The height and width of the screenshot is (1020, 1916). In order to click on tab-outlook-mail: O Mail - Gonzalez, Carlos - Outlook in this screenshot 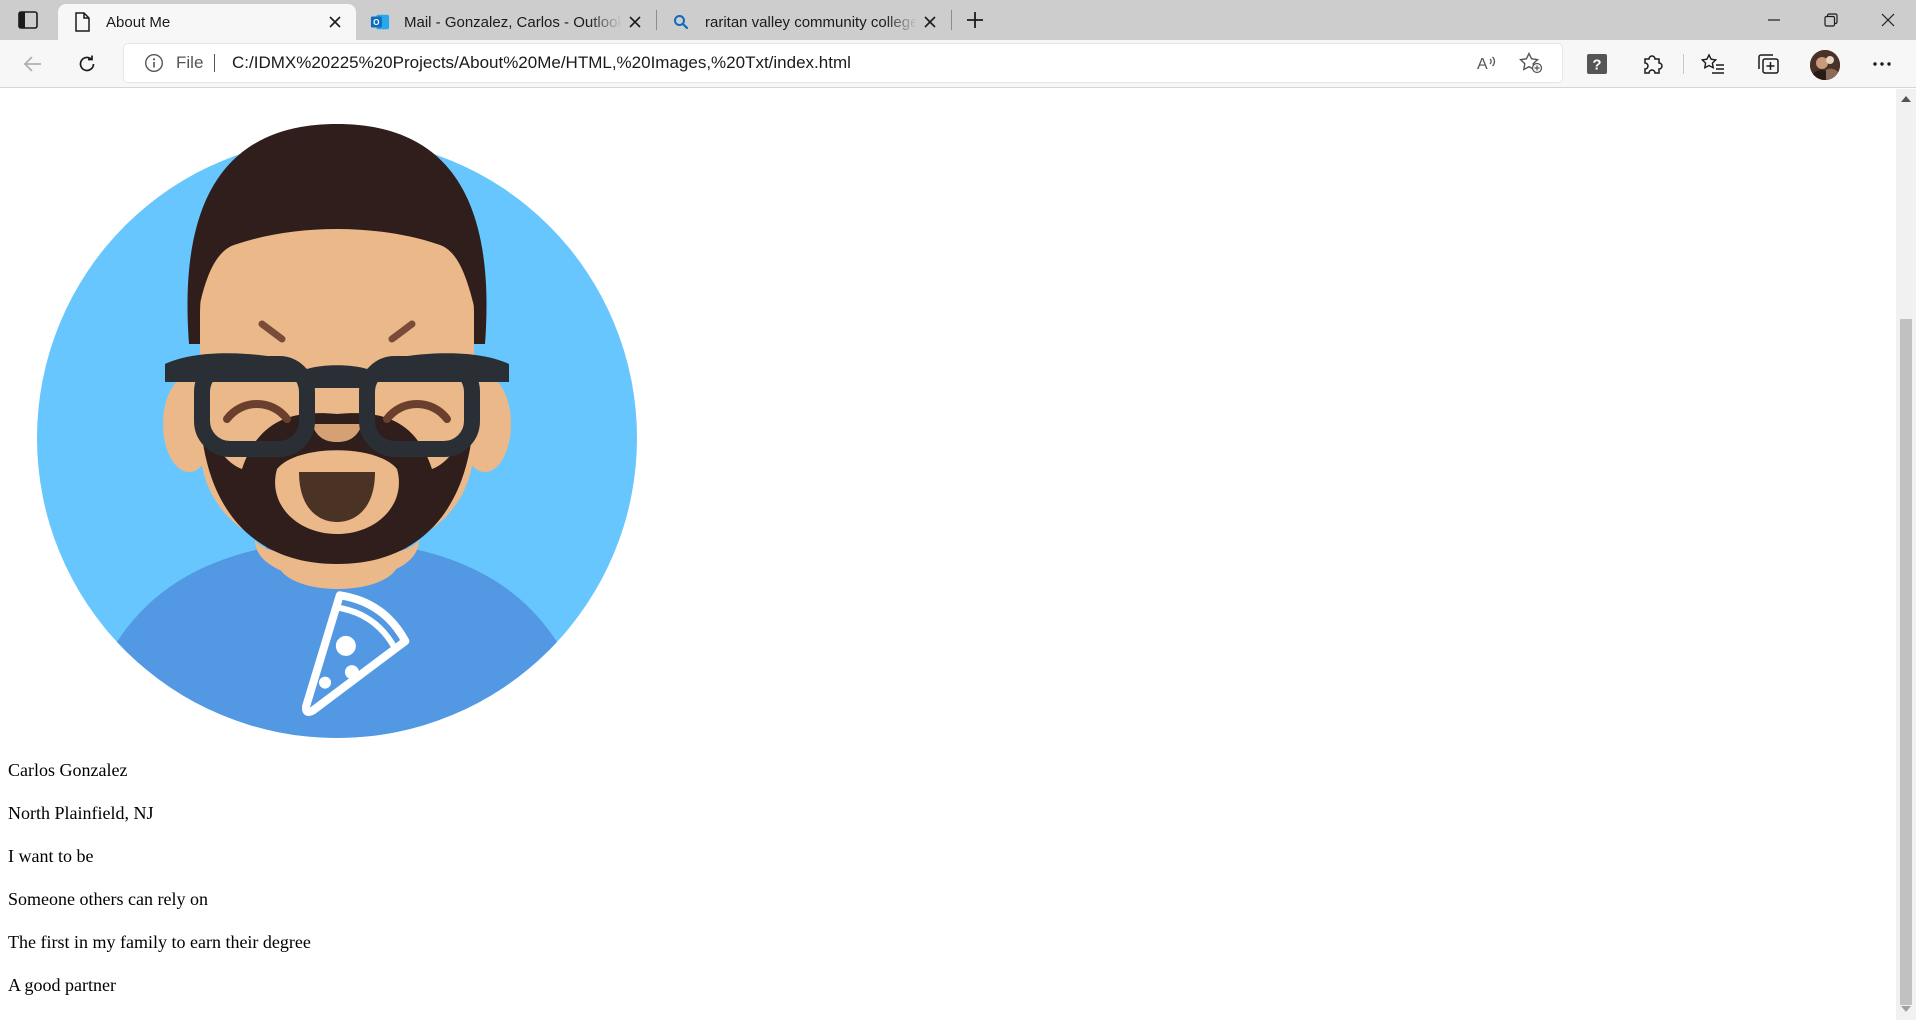, I will do `click(506, 22)`.